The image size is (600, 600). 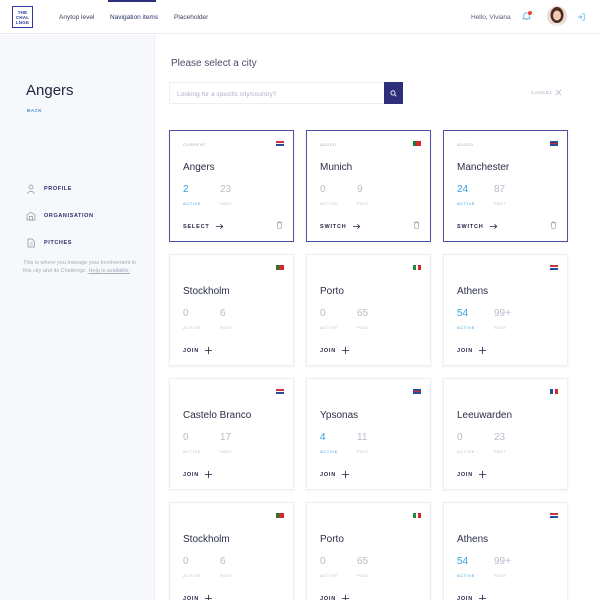 What do you see at coordinates (581, 17) in the screenshot?
I see `logout-icon` at bounding box center [581, 17].